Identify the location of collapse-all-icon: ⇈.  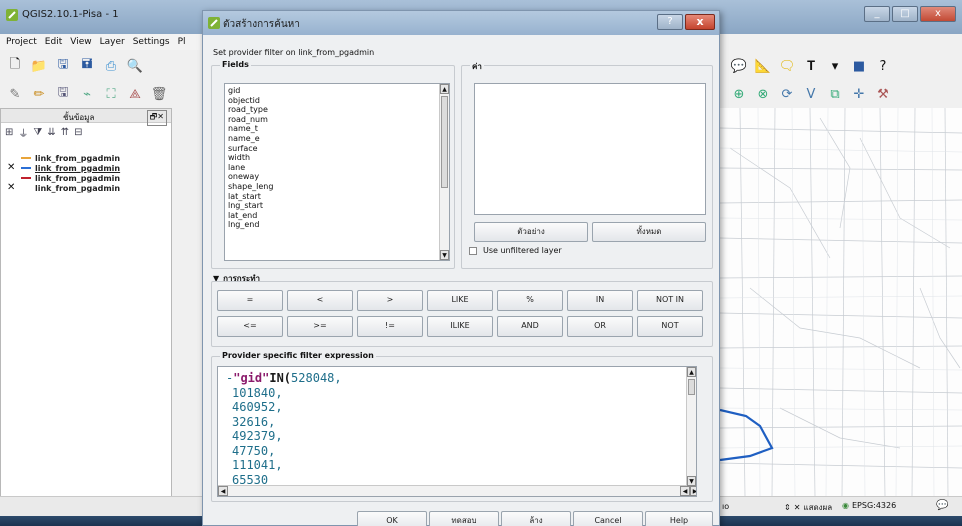
(65, 132).